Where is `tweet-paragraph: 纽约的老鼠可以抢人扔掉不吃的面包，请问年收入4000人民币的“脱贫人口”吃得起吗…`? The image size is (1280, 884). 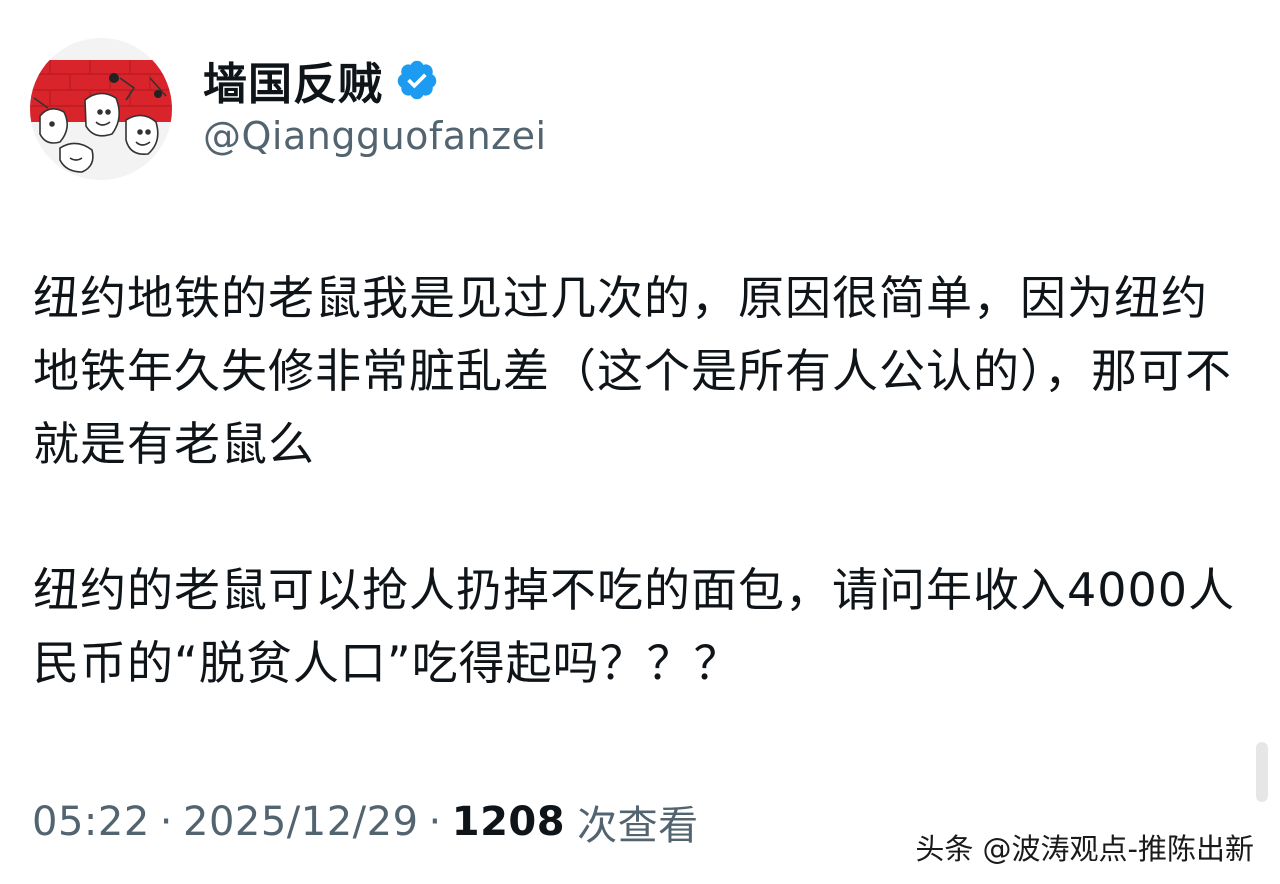 tweet-paragraph: 纽约的老鼠可以抢人扔掉不吃的面包，请问年收入4000人民币的“脱贫人口”吃得起吗… is located at coordinates (634, 626).